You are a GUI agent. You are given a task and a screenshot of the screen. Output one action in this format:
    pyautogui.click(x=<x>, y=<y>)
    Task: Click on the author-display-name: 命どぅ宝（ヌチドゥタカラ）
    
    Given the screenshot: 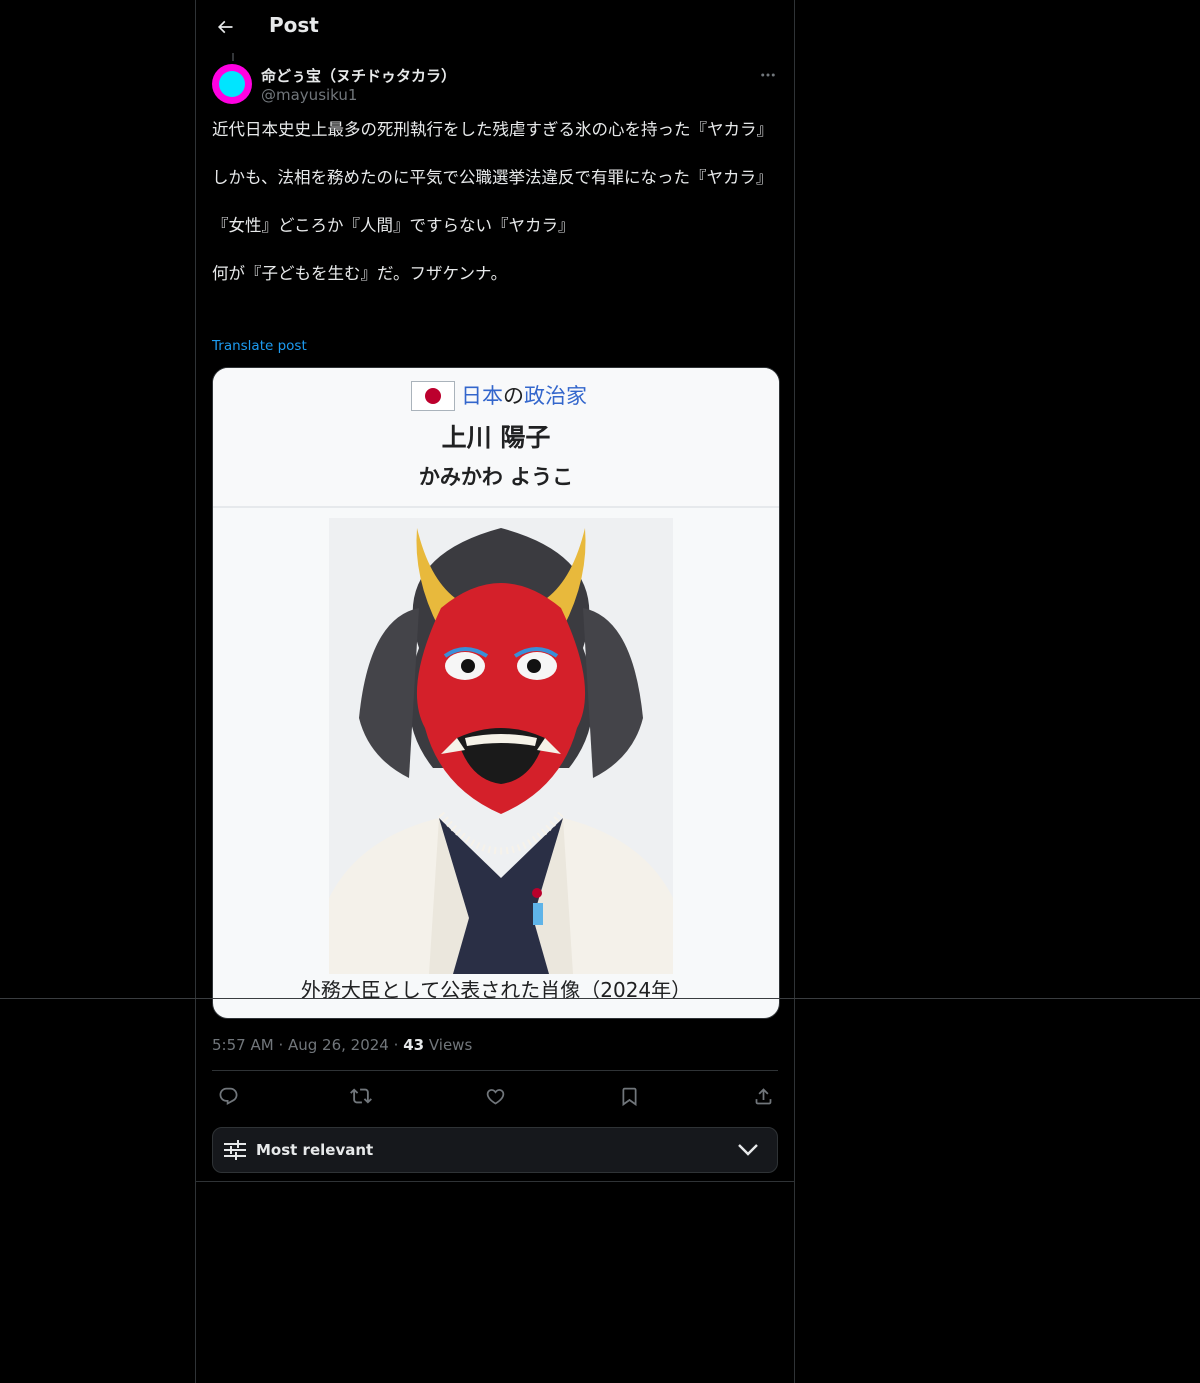 What is the action you would take?
    pyautogui.click(x=358, y=75)
    